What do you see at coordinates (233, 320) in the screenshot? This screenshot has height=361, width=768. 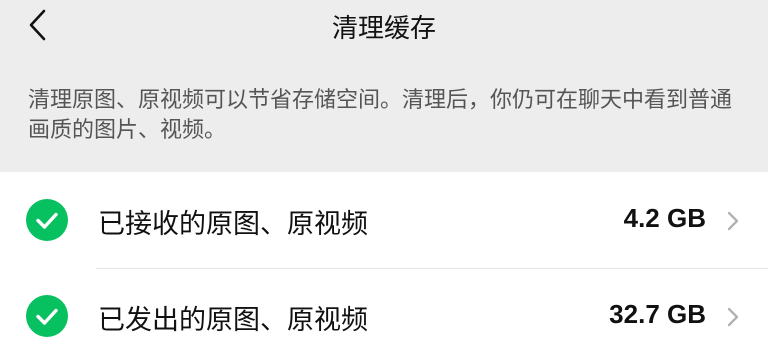 I see `list-item-label: 已发出的原图、原视频` at bounding box center [233, 320].